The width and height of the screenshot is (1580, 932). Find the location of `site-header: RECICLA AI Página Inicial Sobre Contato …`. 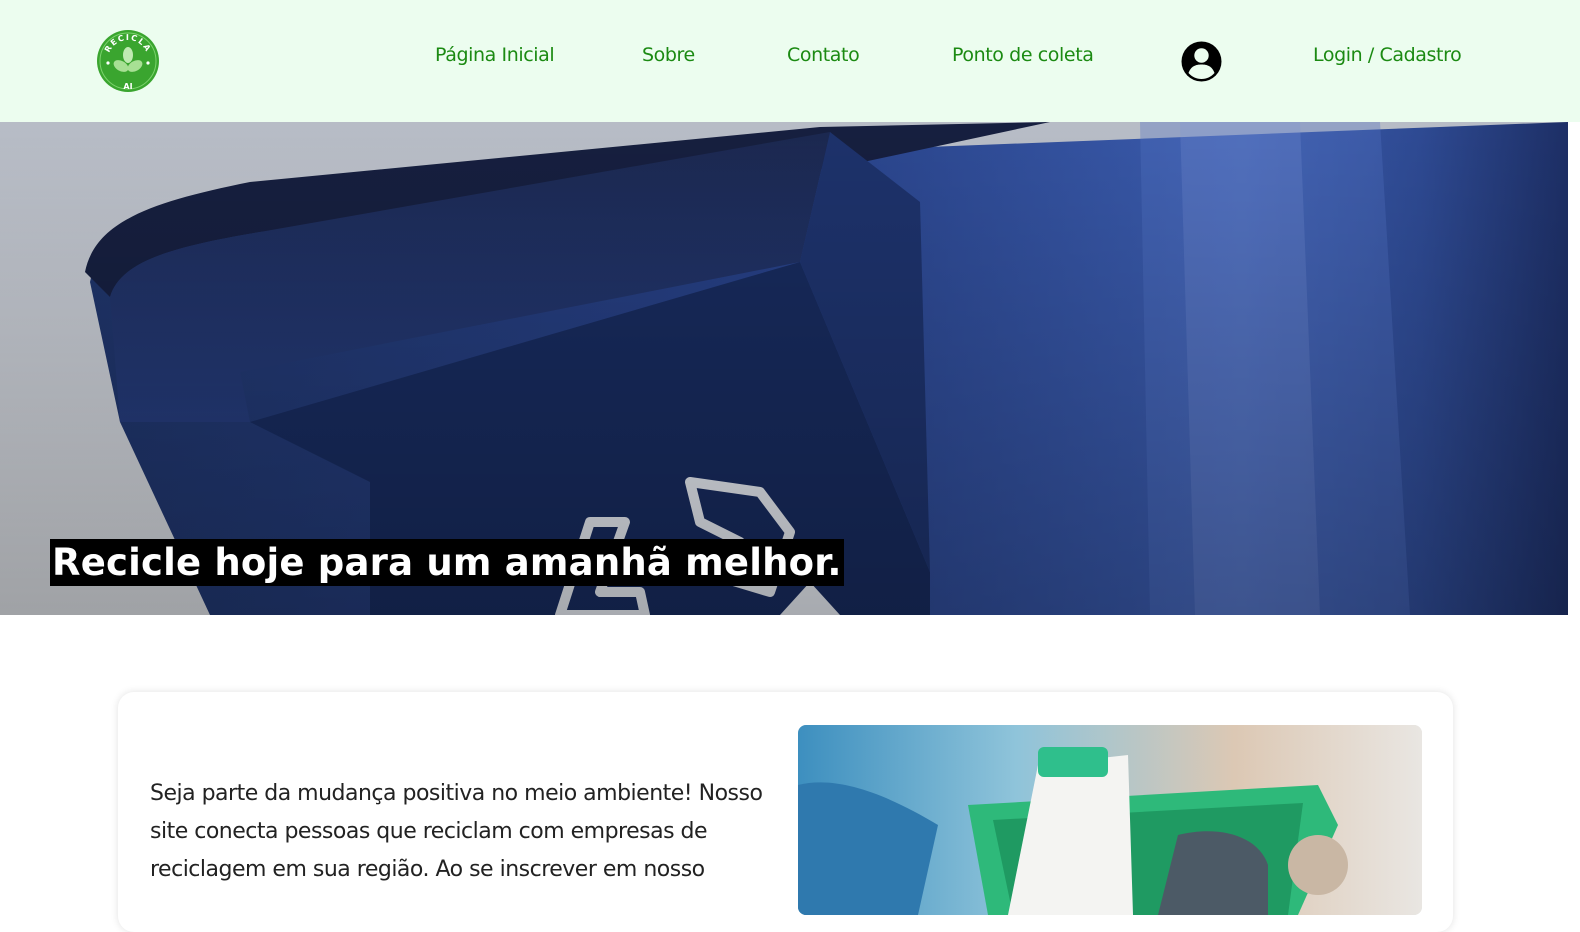

site-header: RECICLA AI Página Inicial Sobre Contato … is located at coordinates (790, 61).